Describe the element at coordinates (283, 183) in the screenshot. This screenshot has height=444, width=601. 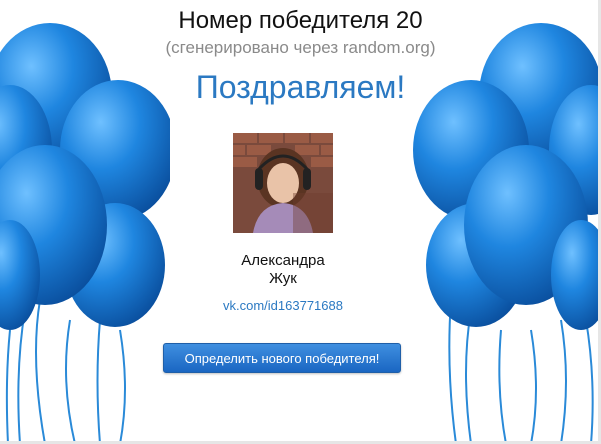
I see `winner-avatar` at that location.